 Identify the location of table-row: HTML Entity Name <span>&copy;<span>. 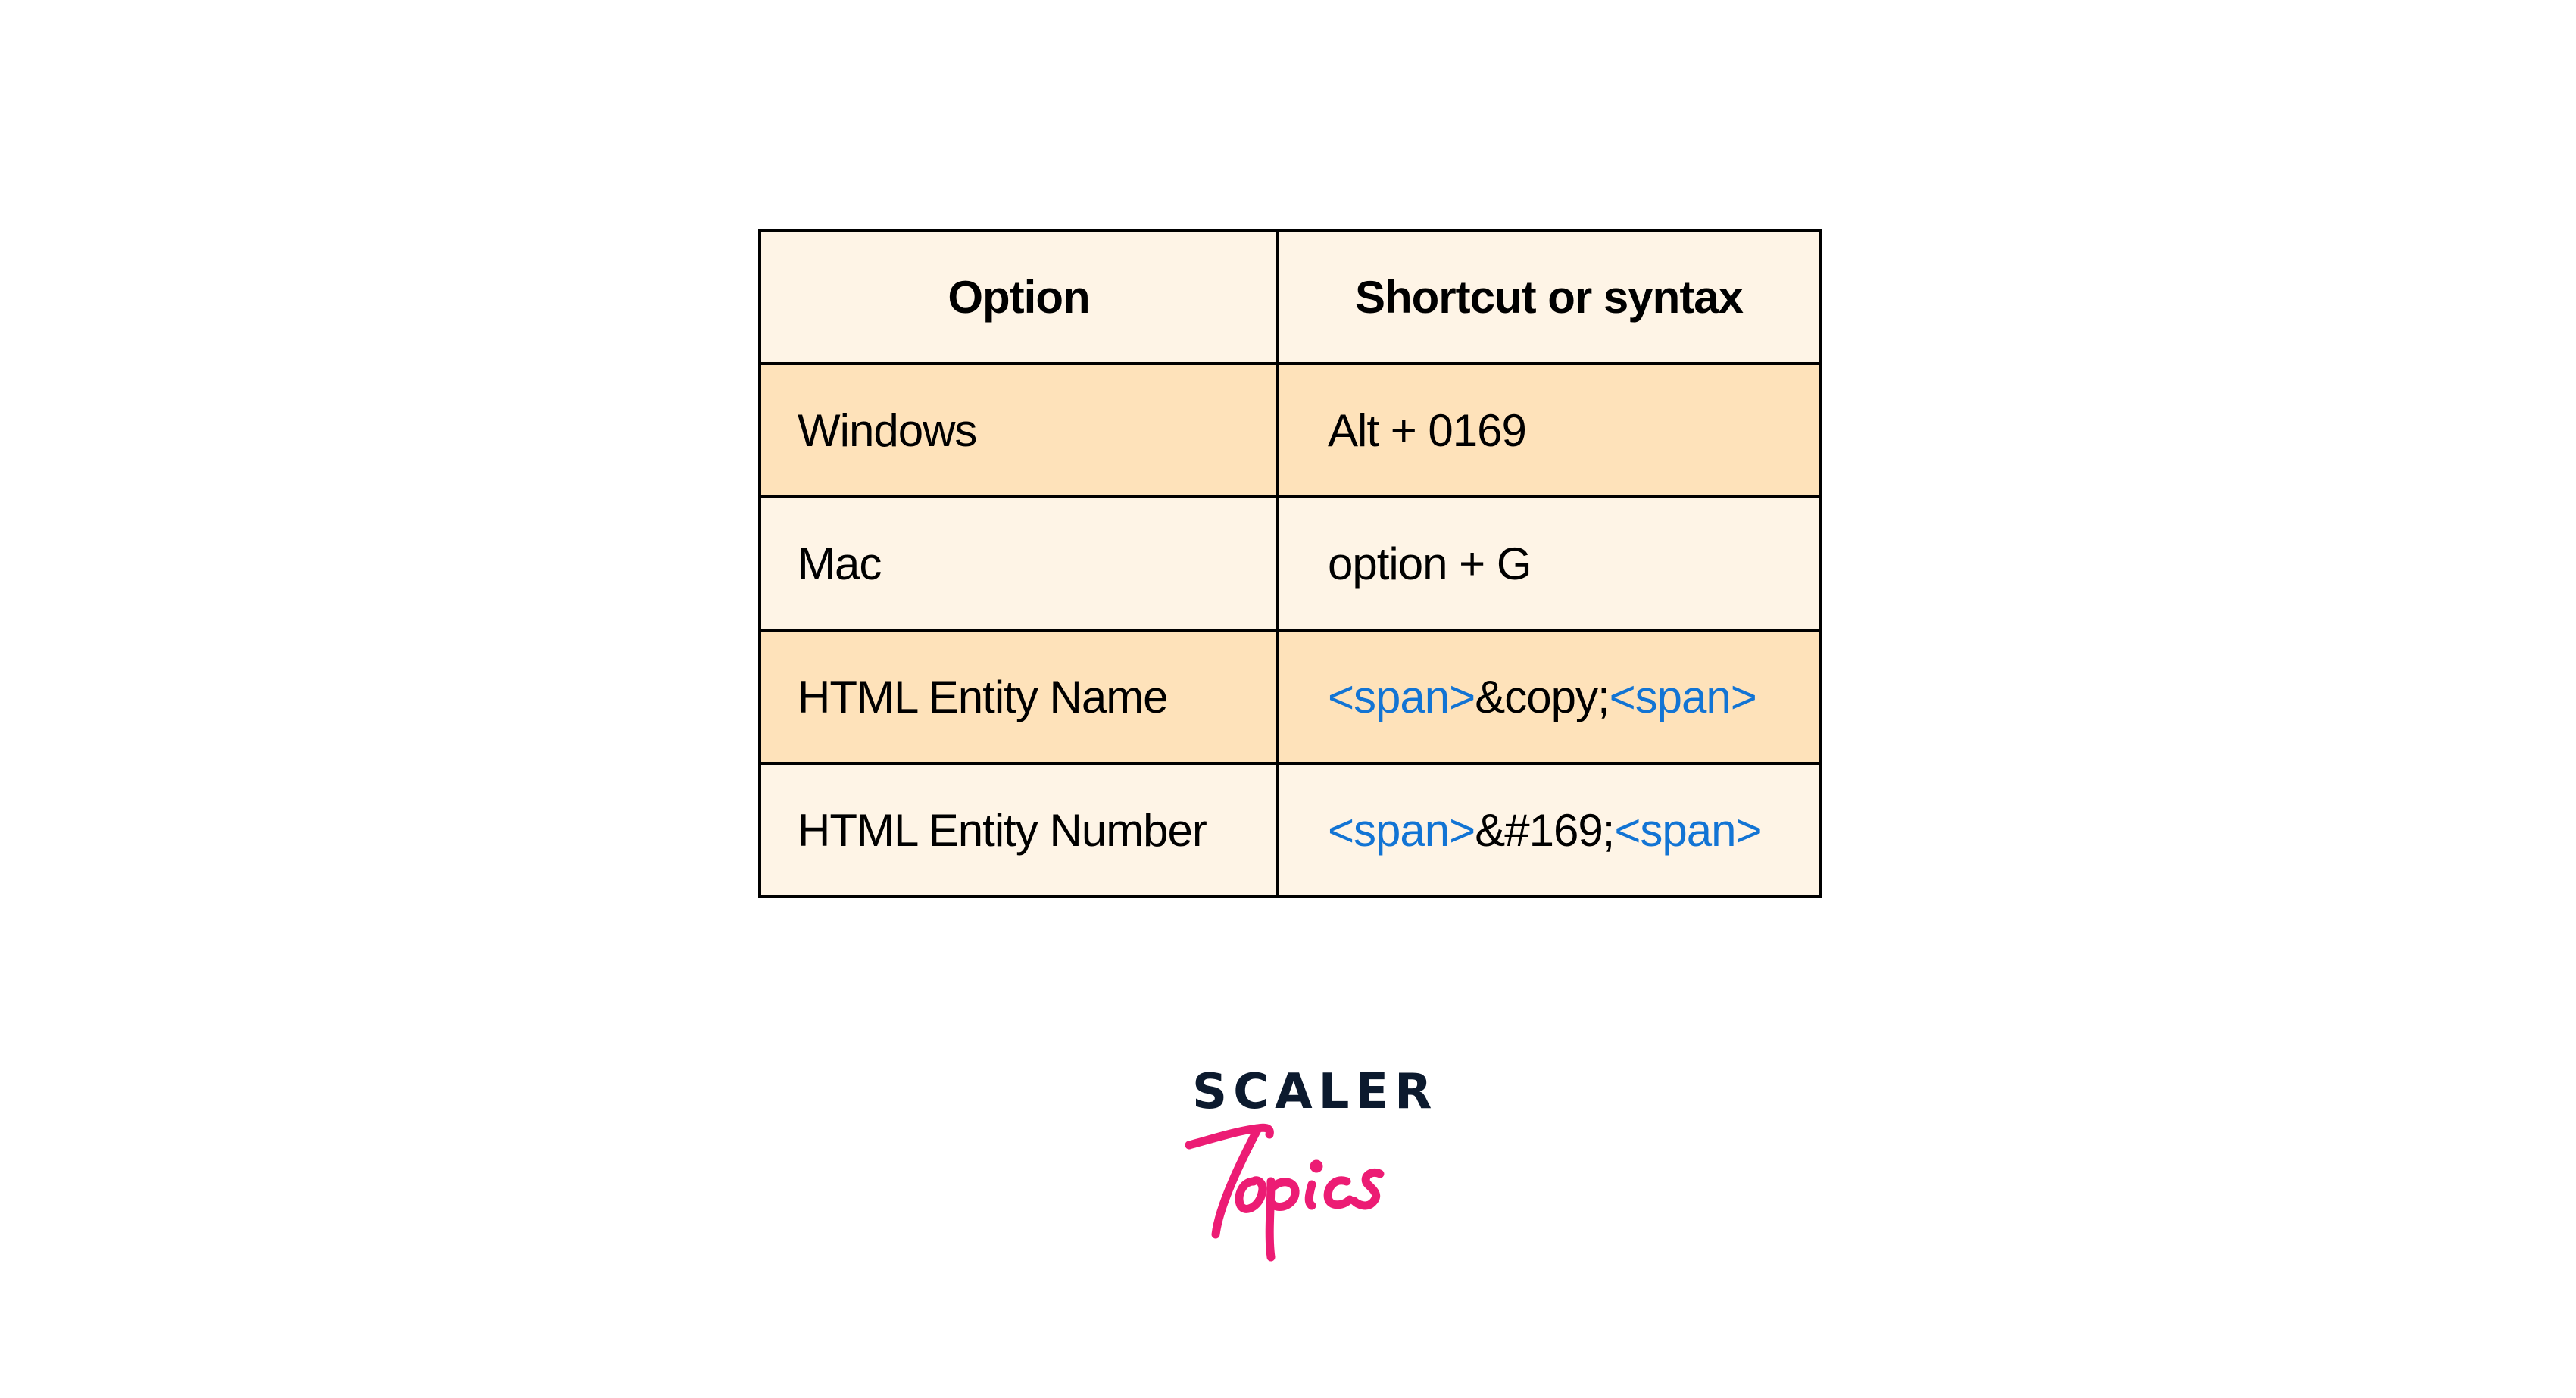
(1290, 697).